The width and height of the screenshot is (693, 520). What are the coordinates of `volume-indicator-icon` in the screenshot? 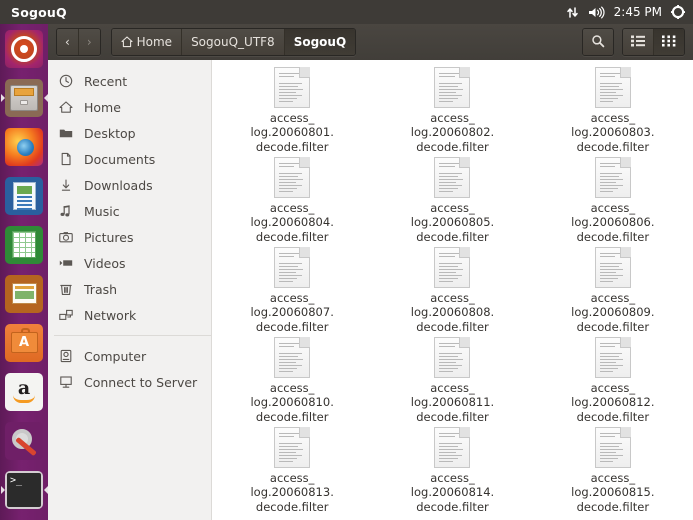 It's located at (596, 12).